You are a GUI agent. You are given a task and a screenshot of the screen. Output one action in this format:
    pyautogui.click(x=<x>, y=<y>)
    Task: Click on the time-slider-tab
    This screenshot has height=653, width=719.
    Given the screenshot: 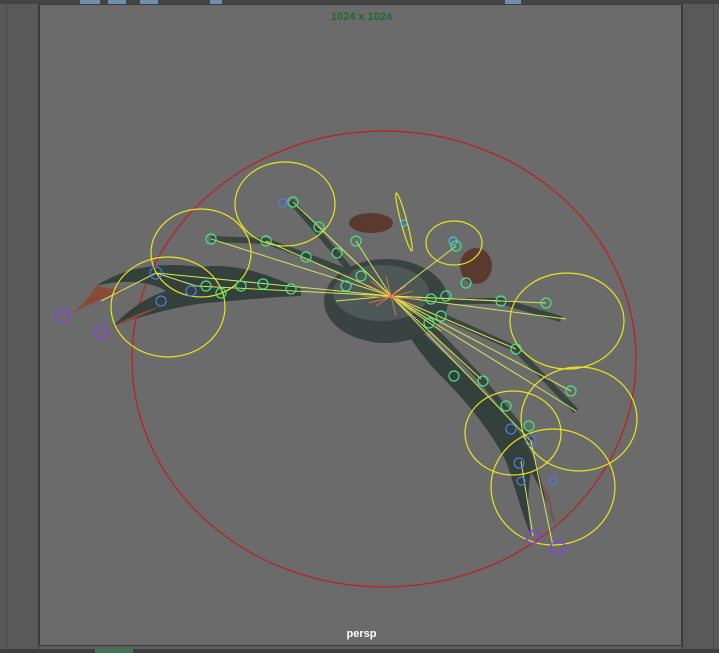 What is the action you would take?
    pyautogui.click(x=114, y=651)
    